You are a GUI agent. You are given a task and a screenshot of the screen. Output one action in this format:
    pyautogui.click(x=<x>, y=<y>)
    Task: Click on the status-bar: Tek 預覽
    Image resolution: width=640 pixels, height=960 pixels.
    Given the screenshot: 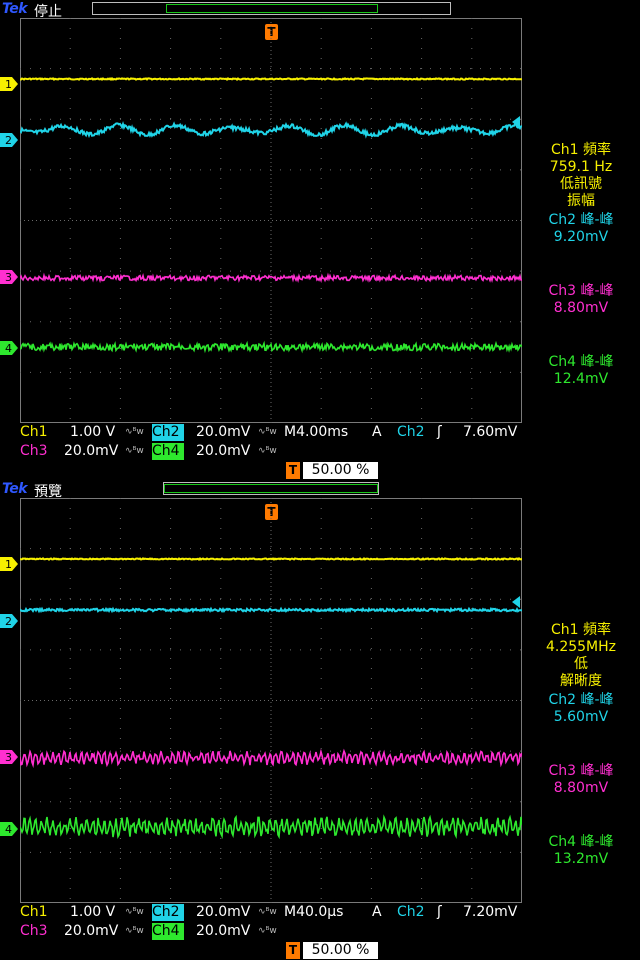 What is the action you would take?
    pyautogui.click(x=320, y=490)
    